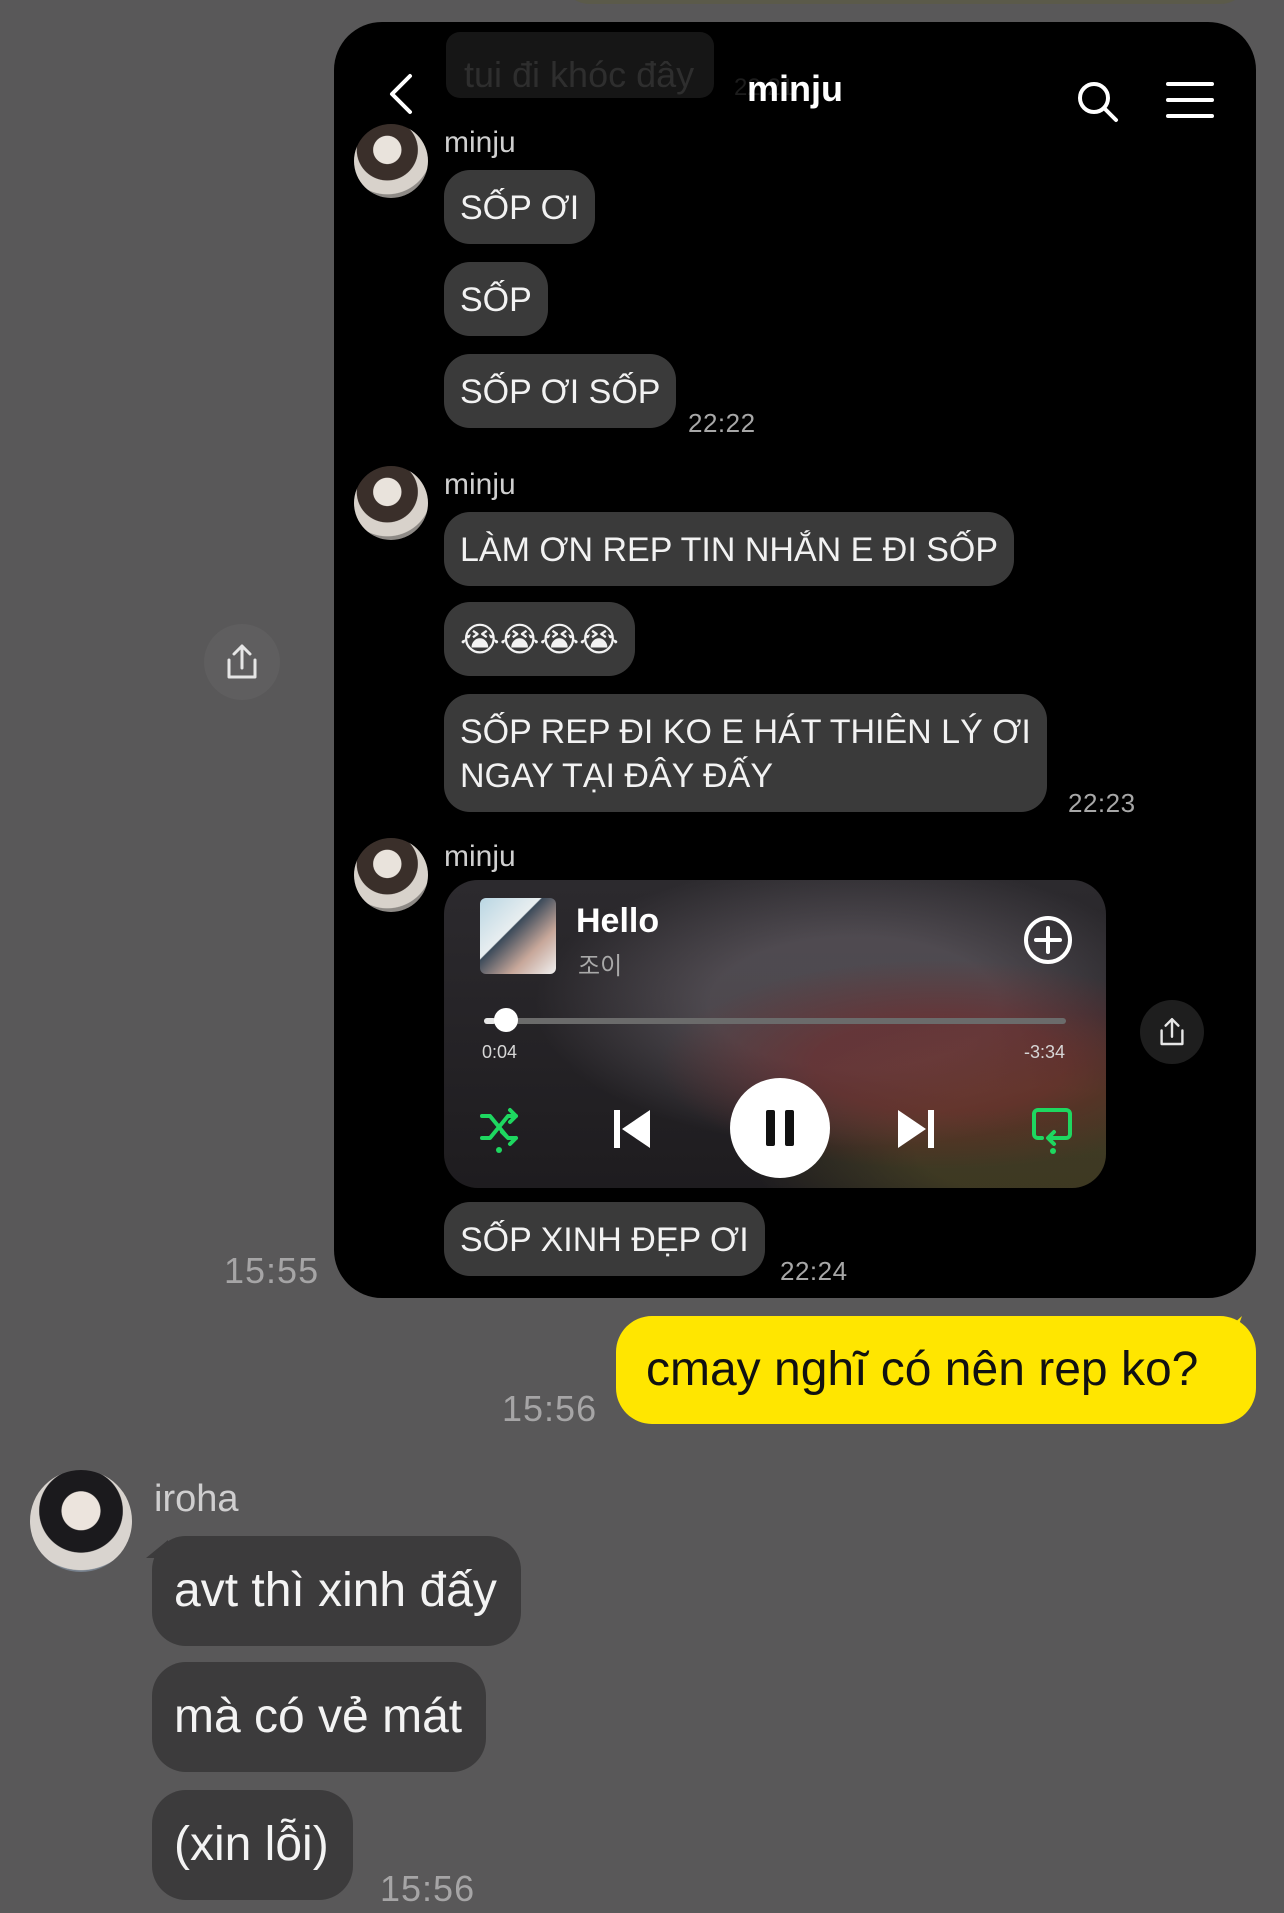 This screenshot has width=1284, height=1913. What do you see at coordinates (1045, 1052) in the screenshot?
I see `remaining-time: -3:34` at bounding box center [1045, 1052].